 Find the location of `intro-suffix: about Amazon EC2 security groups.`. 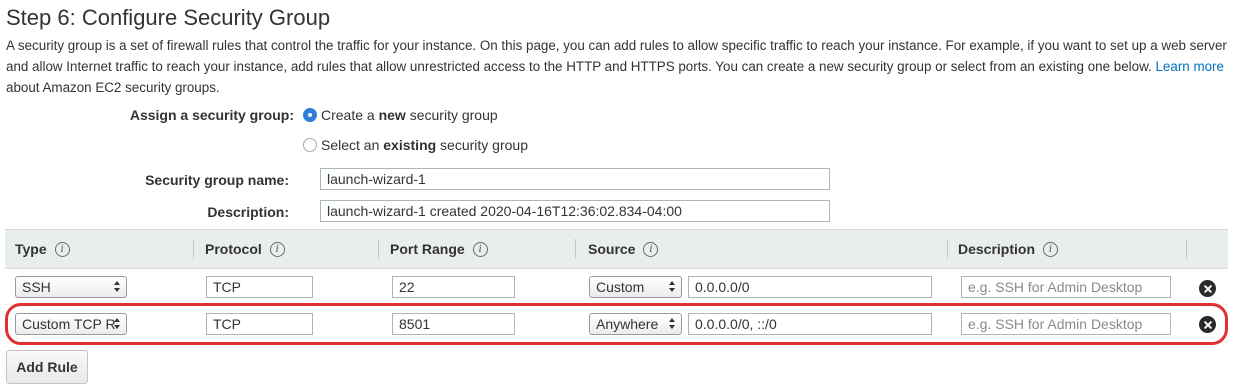

intro-suffix: about Amazon EC2 security groups. is located at coordinates (113, 87).